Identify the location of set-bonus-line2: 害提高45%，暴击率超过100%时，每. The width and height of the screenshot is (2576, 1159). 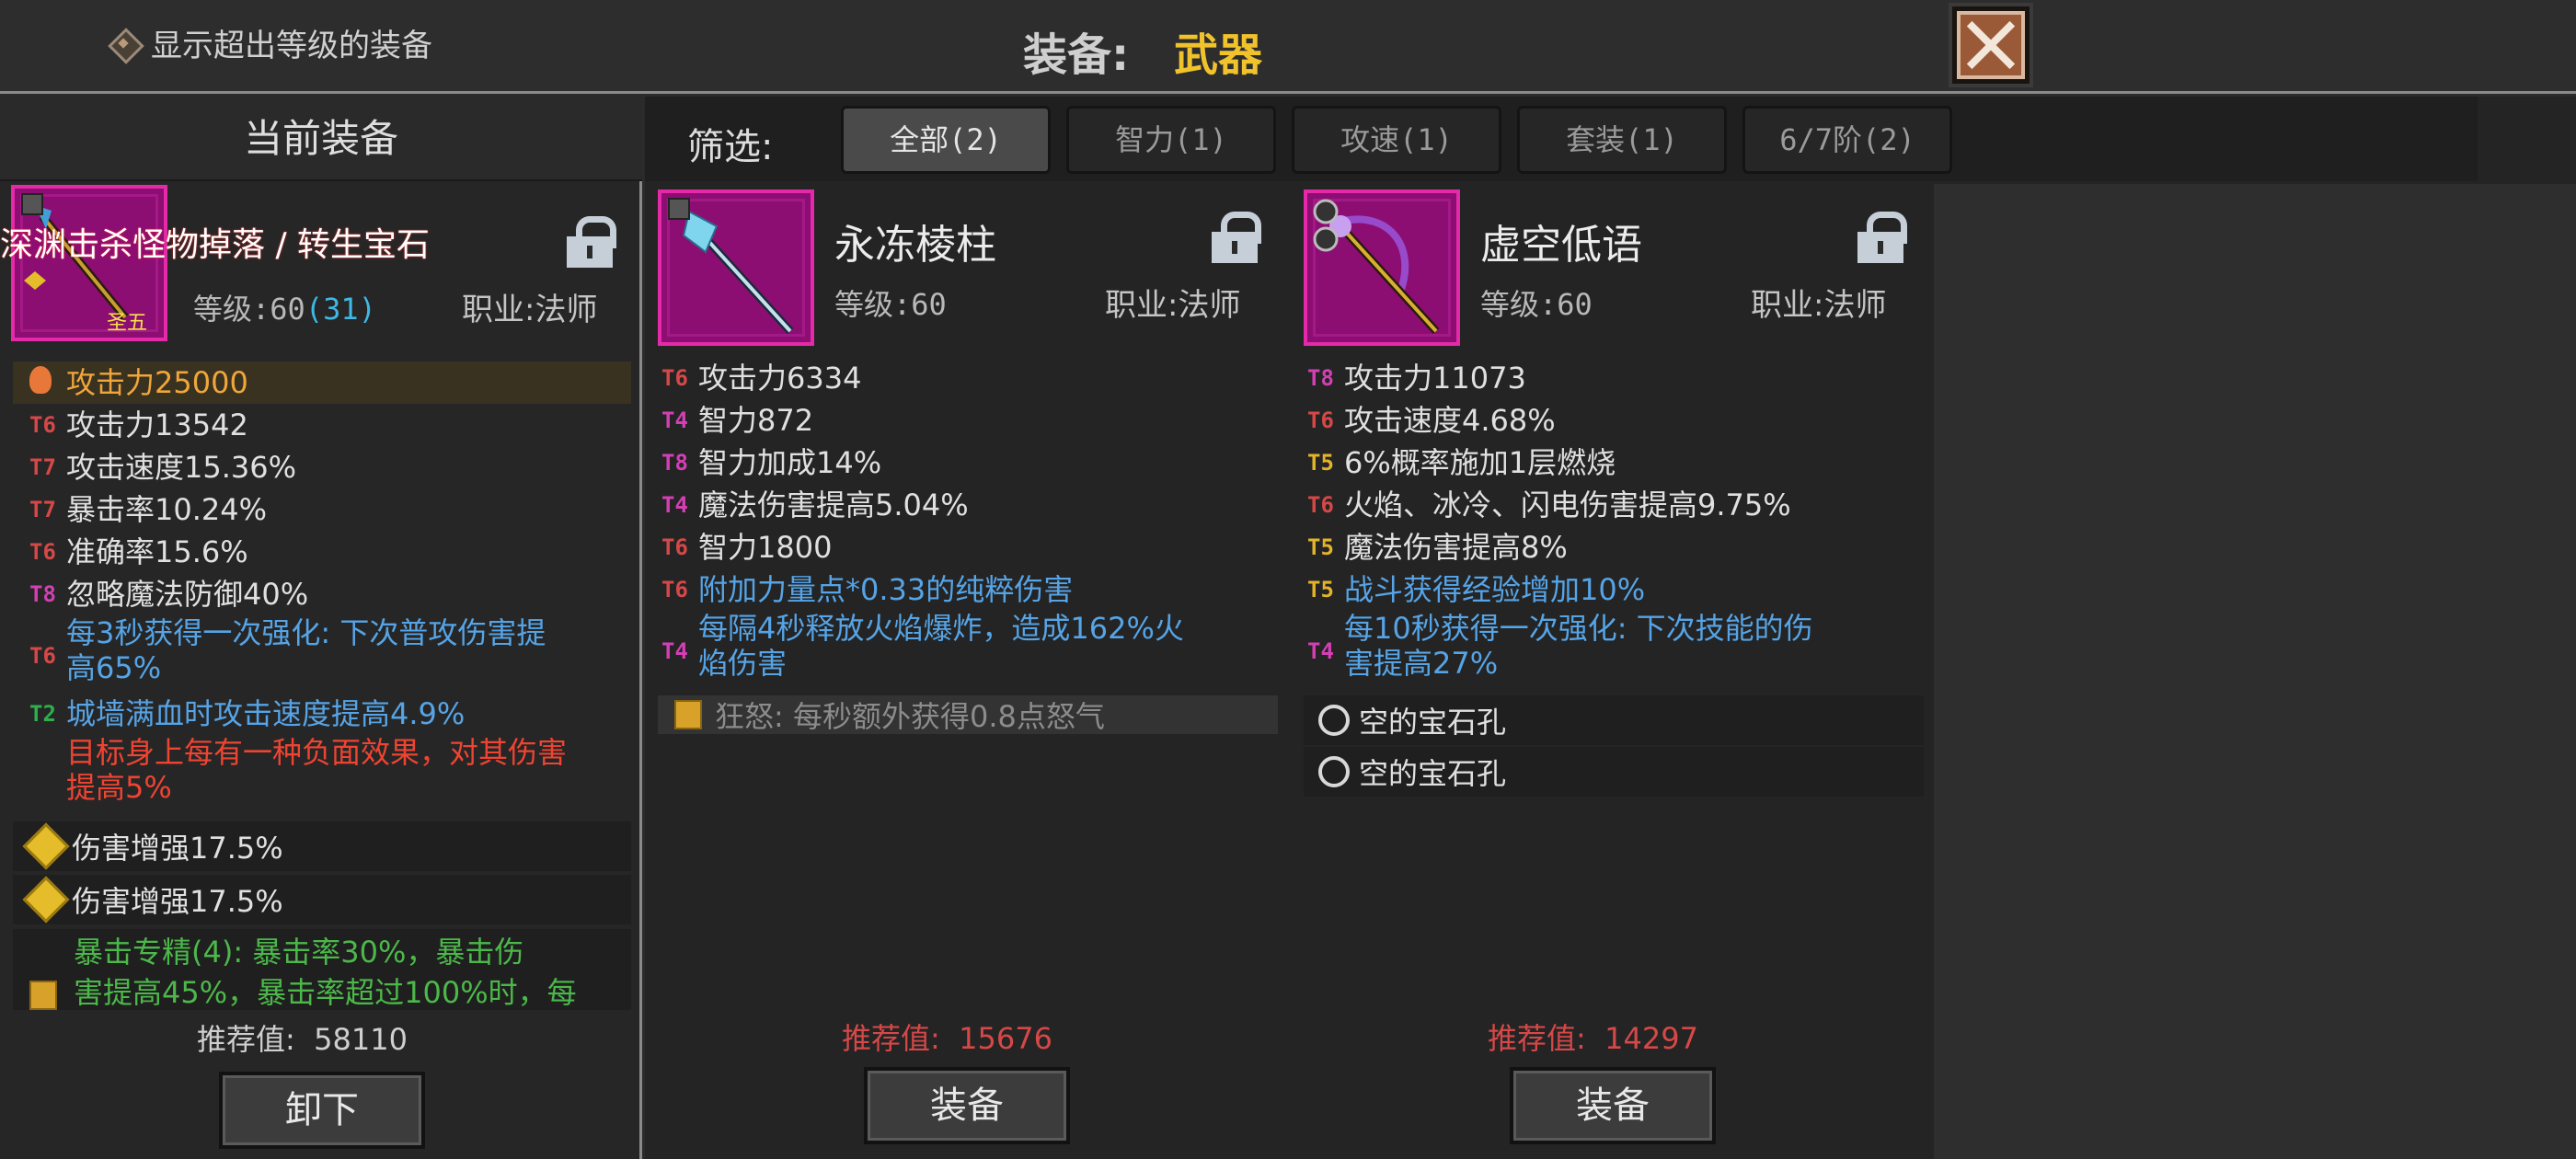
(325, 992).